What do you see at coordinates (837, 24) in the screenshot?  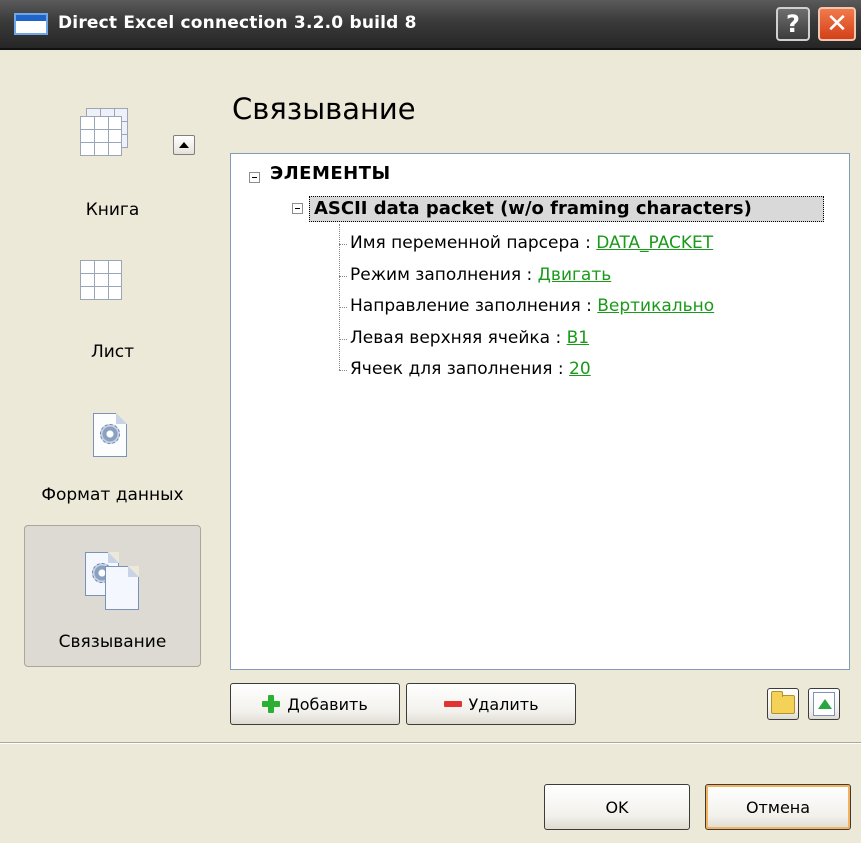 I see `close-button: ✕` at bounding box center [837, 24].